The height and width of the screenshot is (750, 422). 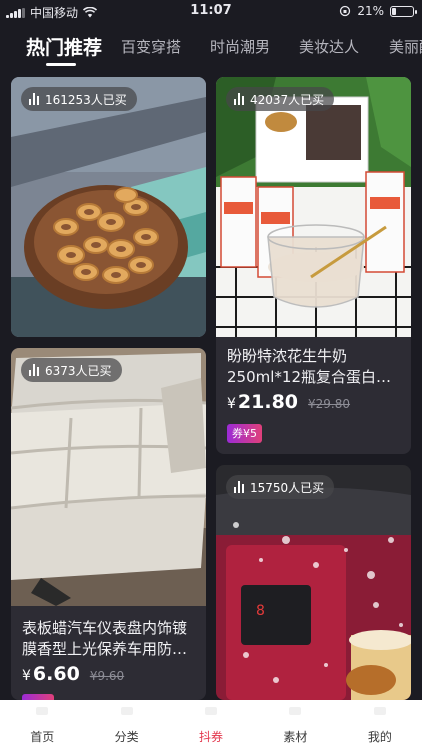 I want to click on coupon-badge: 券¥5, so click(x=244, y=433).